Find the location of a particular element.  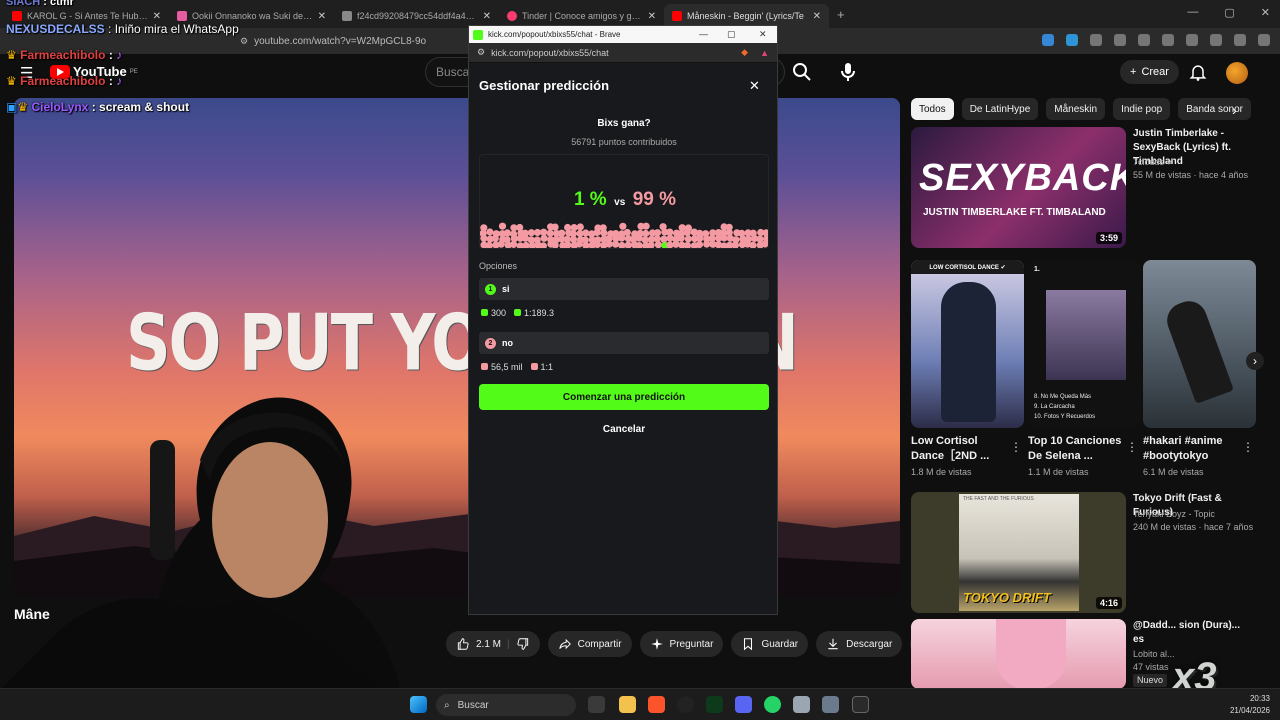

taskbar-search: ⌕ Buscar is located at coordinates (506, 705).